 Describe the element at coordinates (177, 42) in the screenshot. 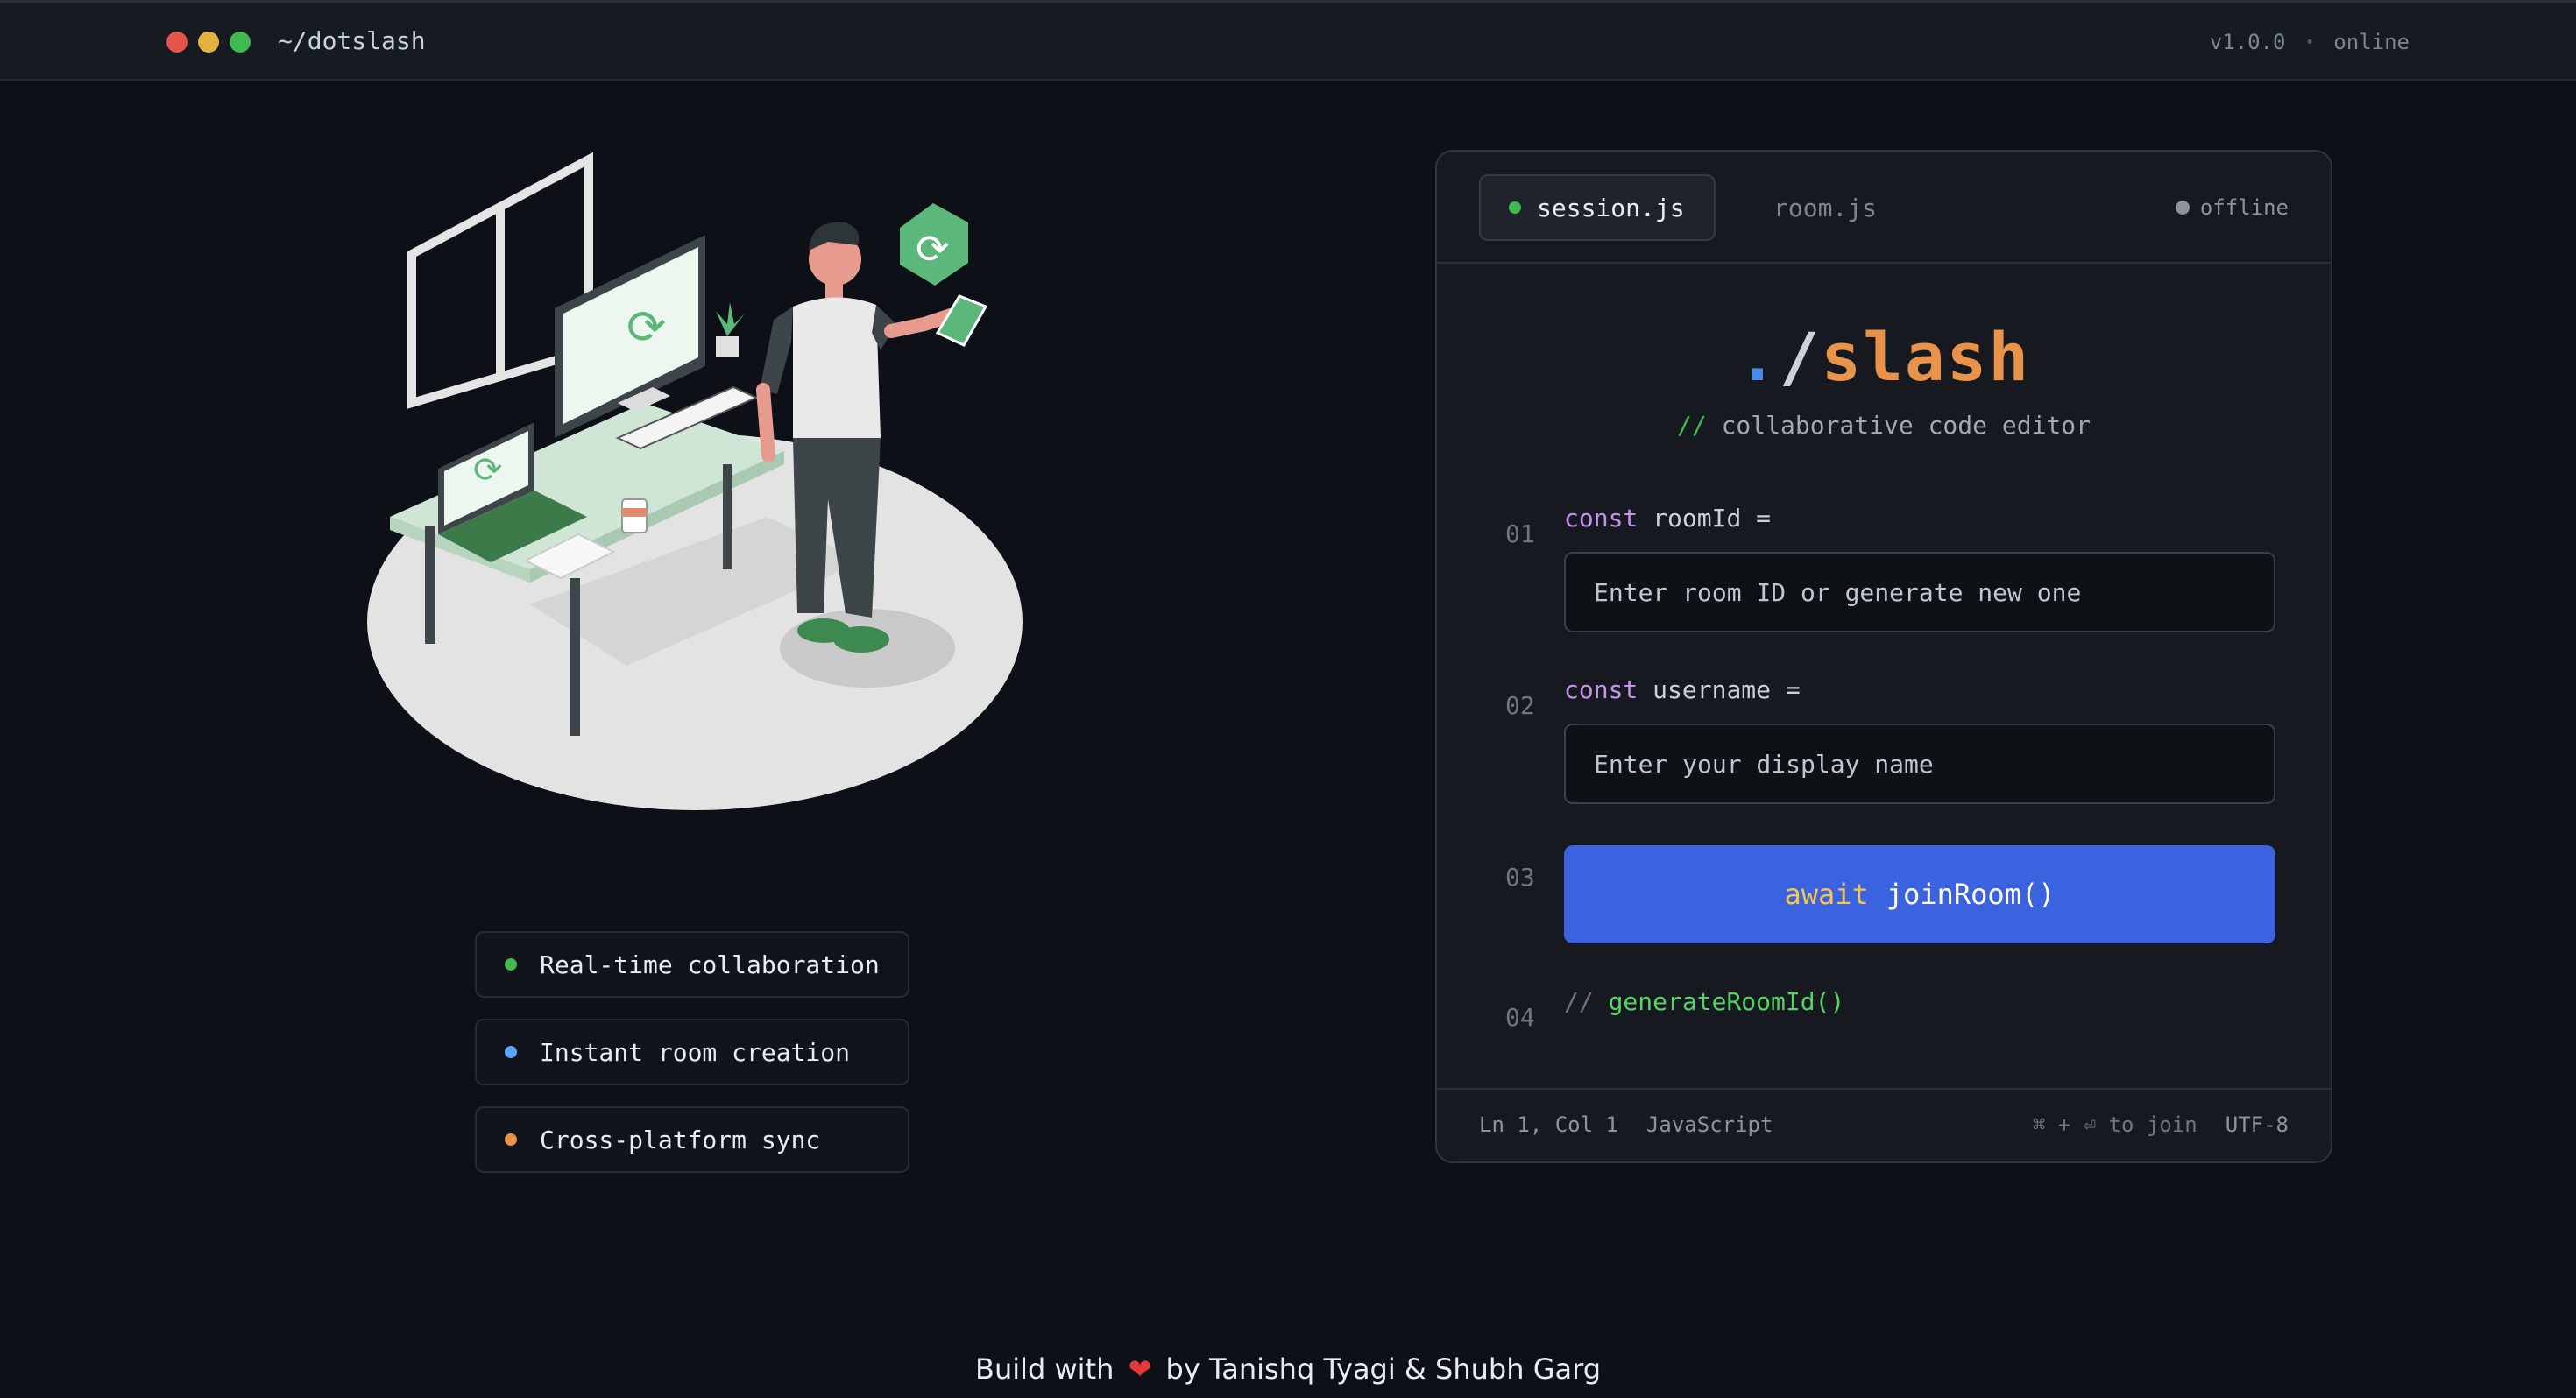

I see `close-dot-icon` at that location.